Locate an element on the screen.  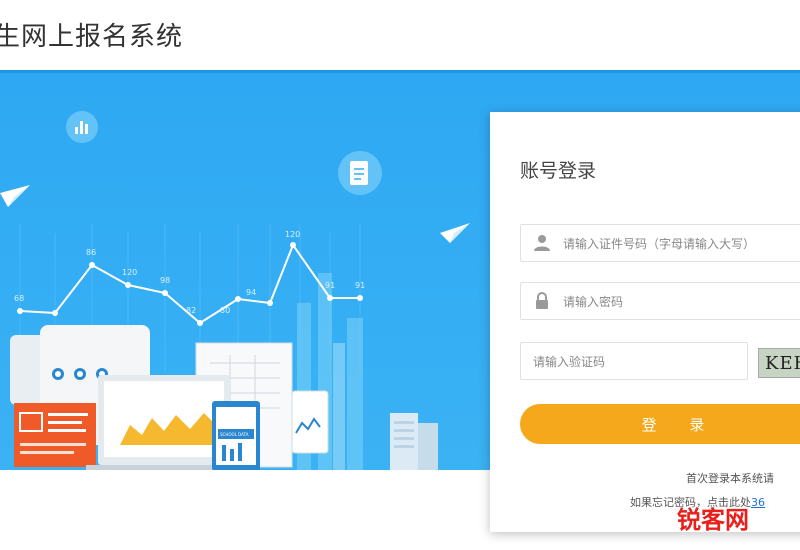
site-title: 生网上报名系统 is located at coordinates (92, 37).